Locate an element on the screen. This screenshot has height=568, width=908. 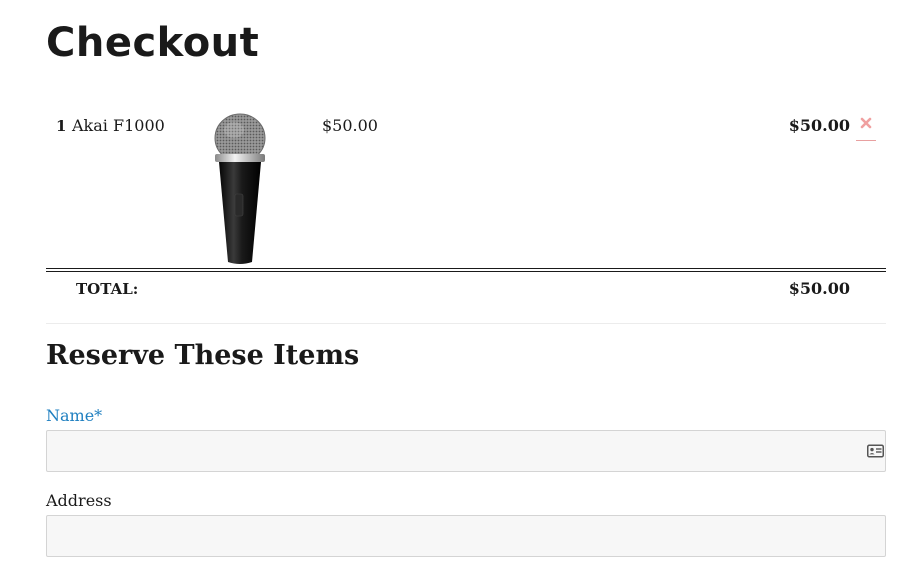
name-field is located at coordinates (466, 451).